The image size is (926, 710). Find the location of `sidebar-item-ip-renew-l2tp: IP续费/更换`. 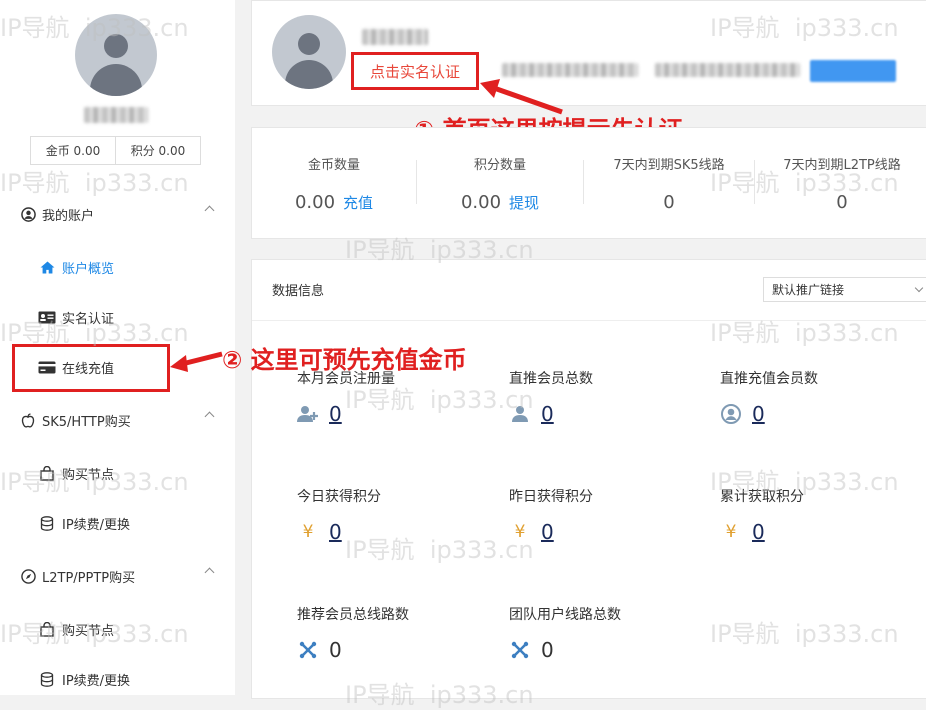

sidebar-item-ip-renew-l2tp: IP续费/更换 is located at coordinates (84, 679).